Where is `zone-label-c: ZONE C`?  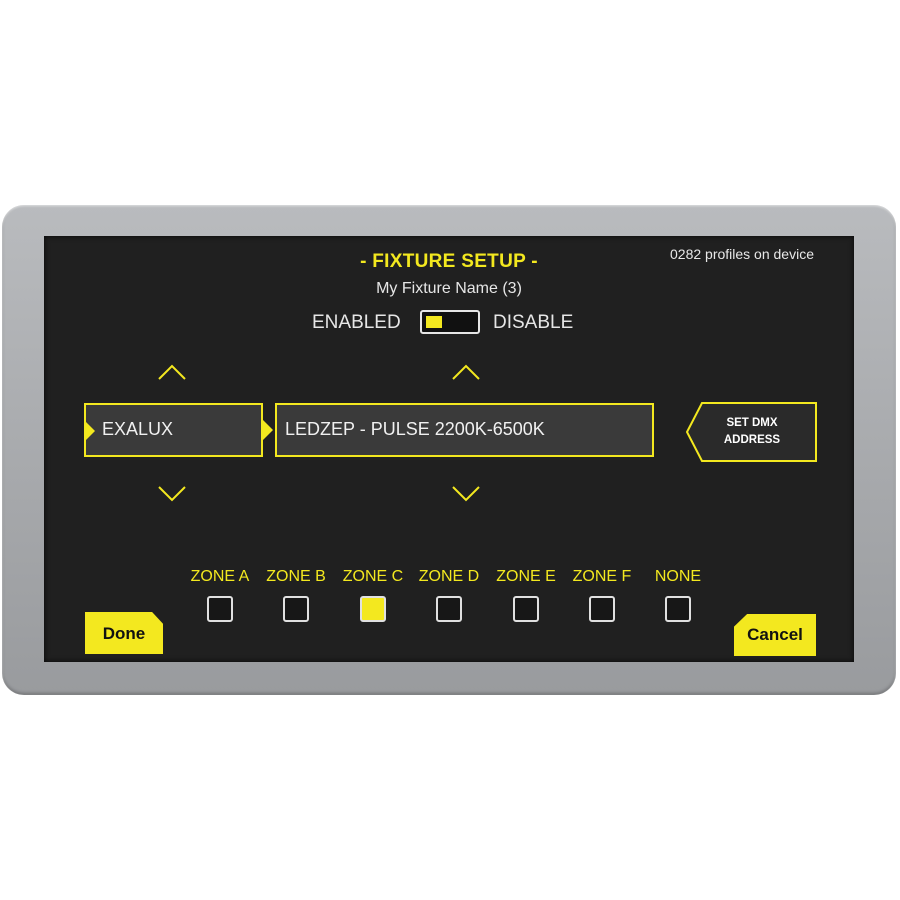
zone-label-c: ZONE C is located at coordinates (373, 576).